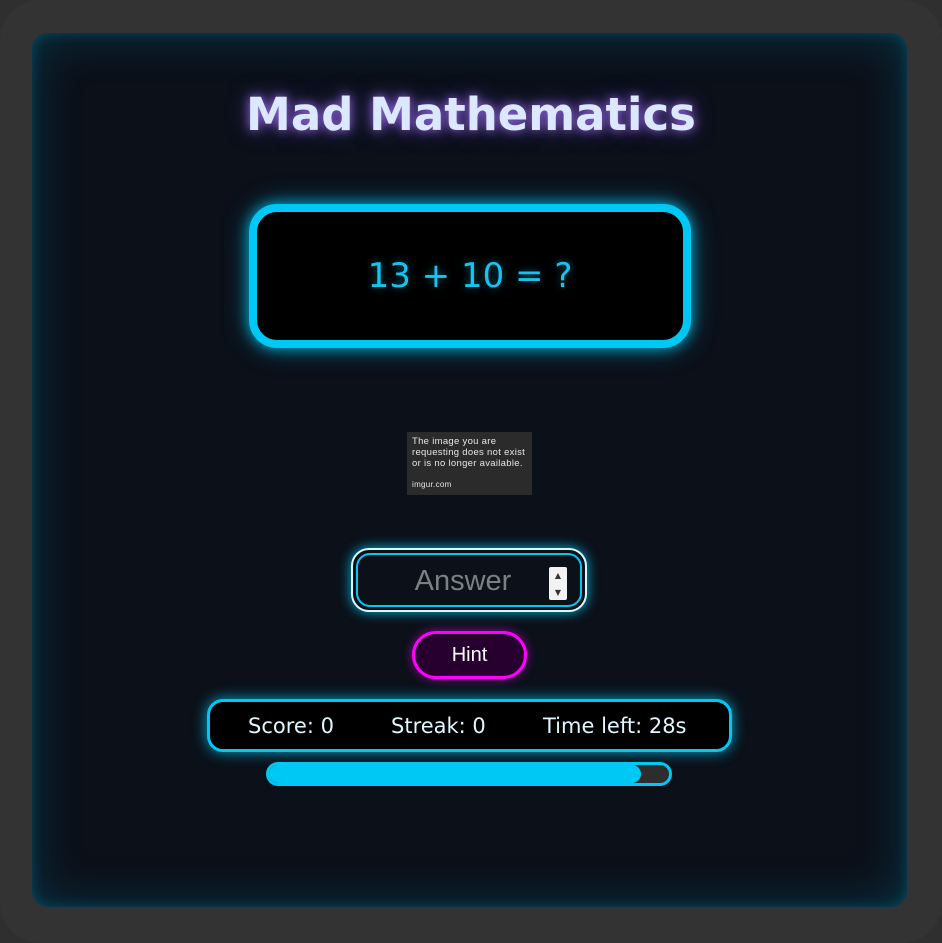 The width and height of the screenshot is (942, 943). I want to click on broken-image-line-3: or is no longer available., so click(467, 463).